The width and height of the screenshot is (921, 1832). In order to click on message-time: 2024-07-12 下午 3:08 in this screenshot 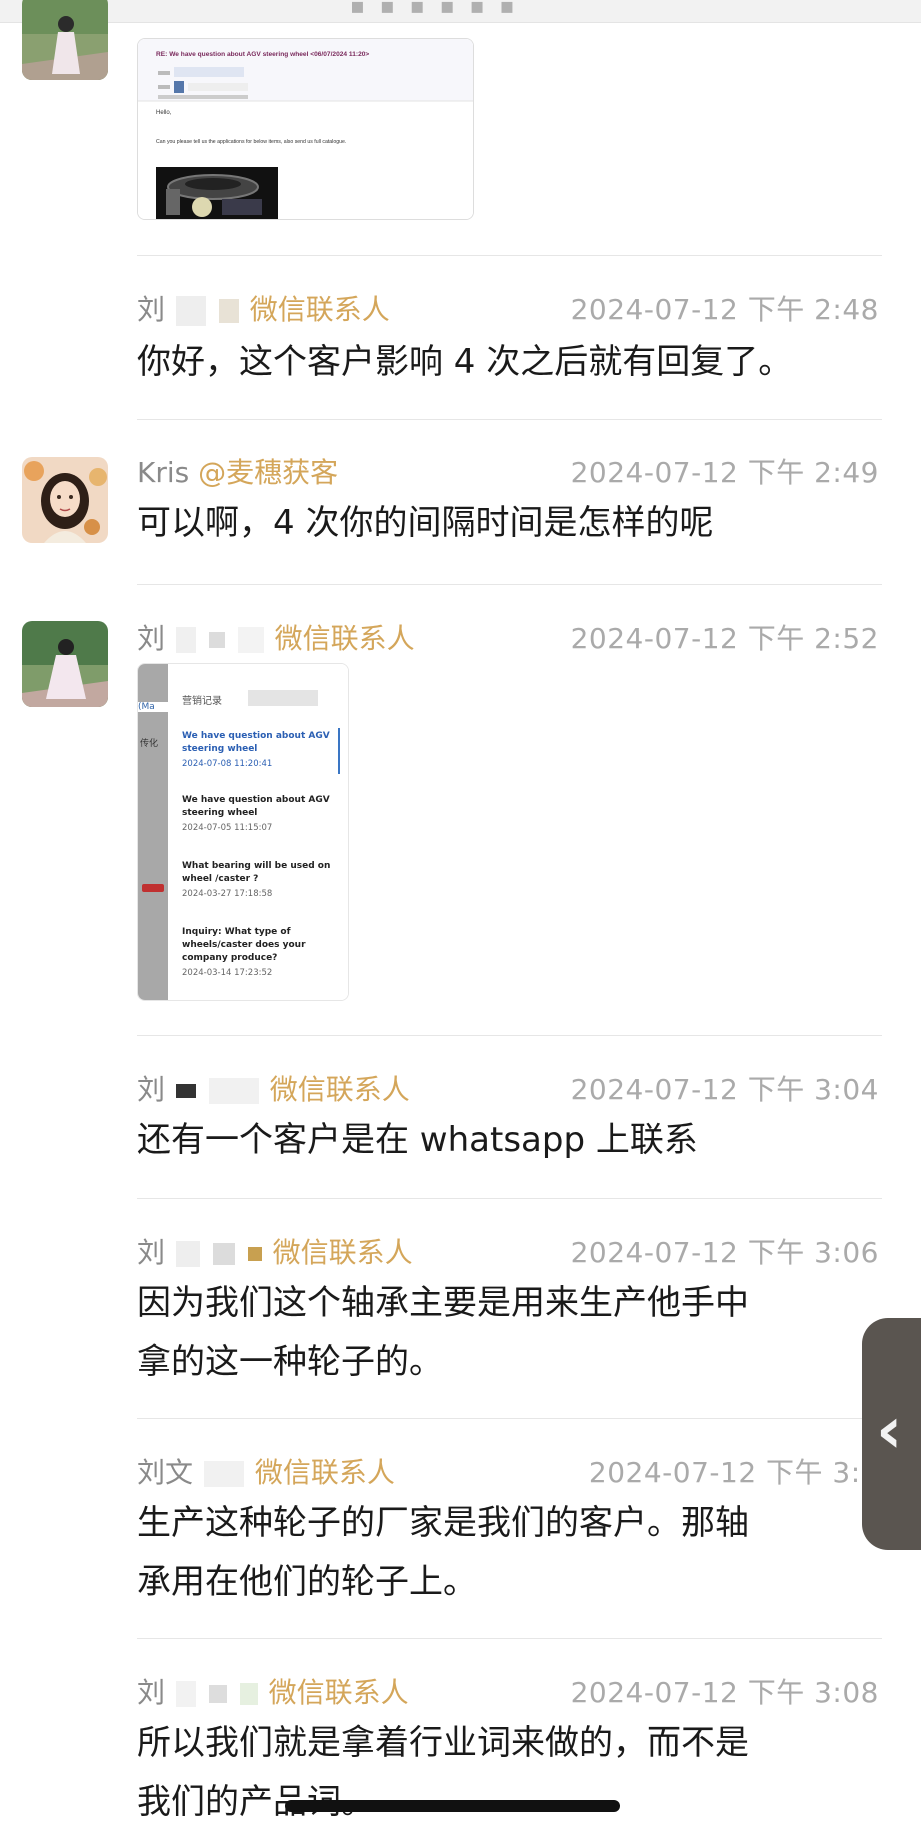, I will do `click(724, 1692)`.